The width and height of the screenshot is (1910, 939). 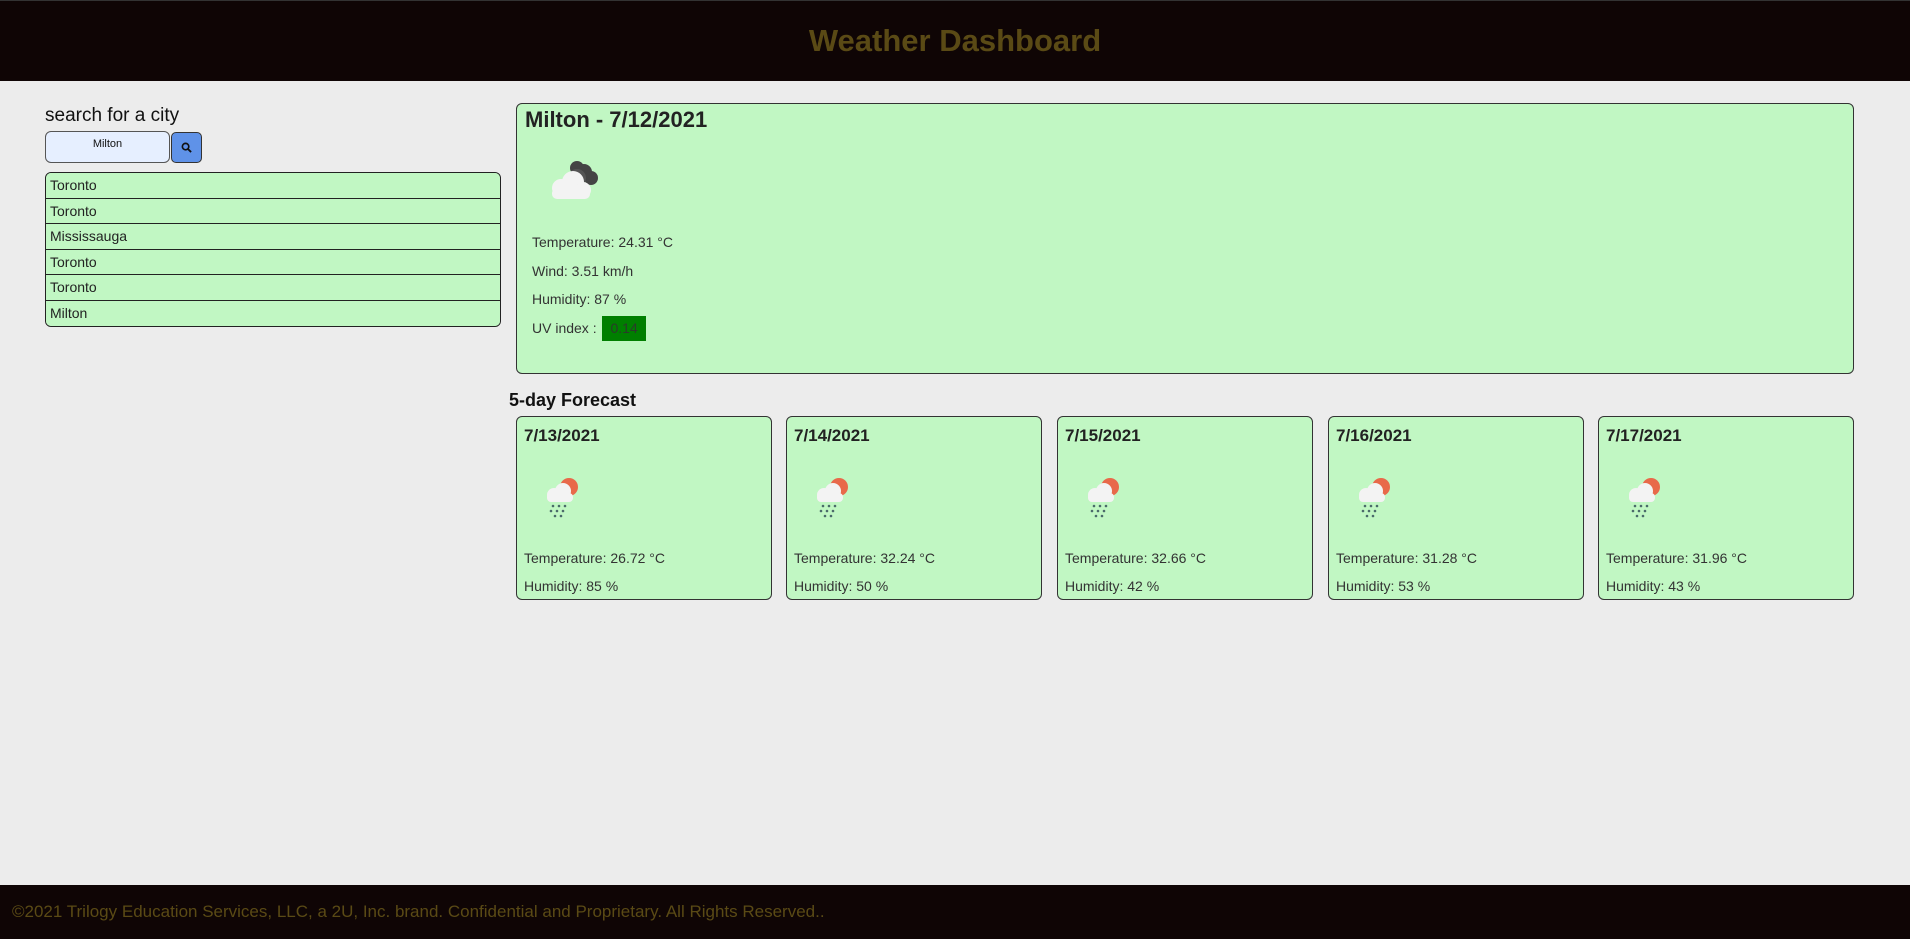 What do you see at coordinates (1374, 435) in the screenshot?
I see `forecast-date: 7/16/2021` at bounding box center [1374, 435].